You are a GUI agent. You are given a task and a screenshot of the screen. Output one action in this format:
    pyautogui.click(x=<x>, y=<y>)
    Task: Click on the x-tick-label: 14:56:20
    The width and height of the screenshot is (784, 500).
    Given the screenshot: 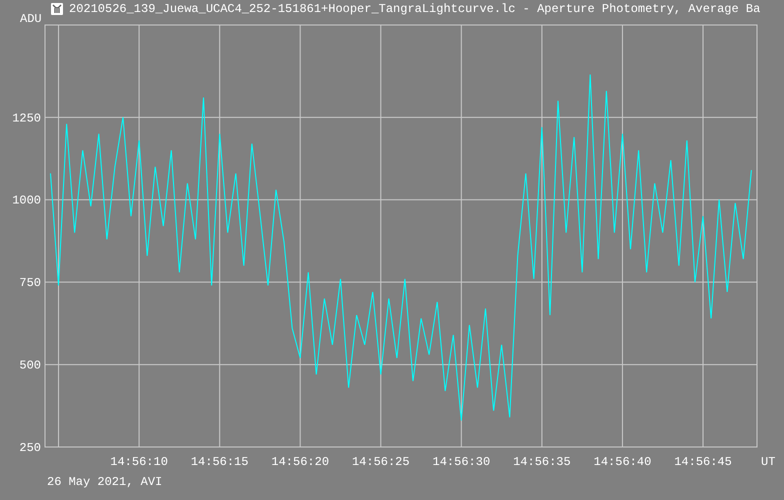 What is the action you would take?
    pyautogui.click(x=300, y=462)
    